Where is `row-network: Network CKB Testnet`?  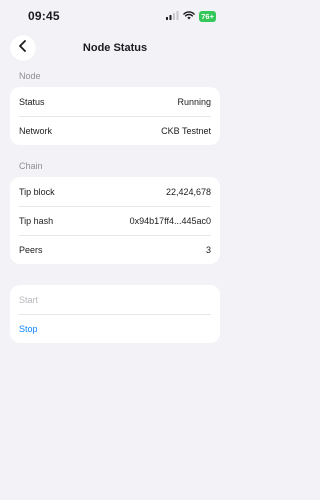 row-network: Network CKB Testnet is located at coordinates (115, 130).